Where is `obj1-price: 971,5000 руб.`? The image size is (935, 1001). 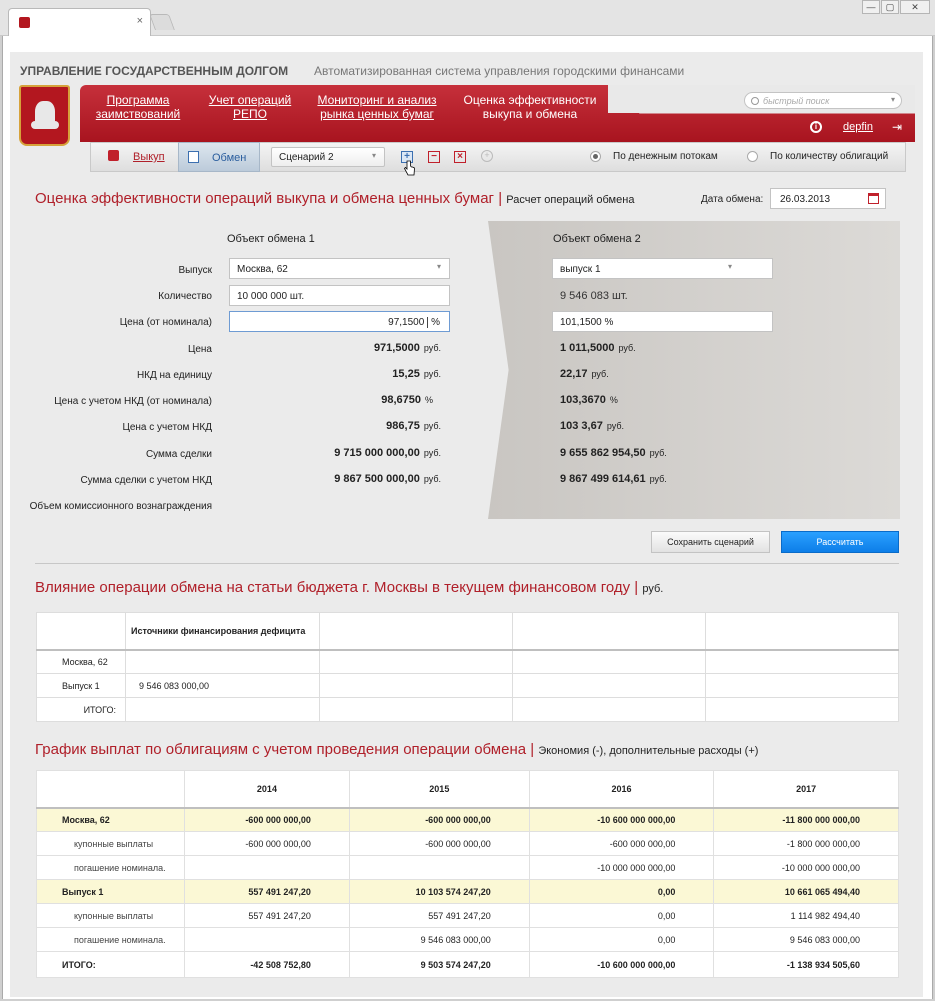
obj1-price: 971,5000 руб. is located at coordinates (407, 348).